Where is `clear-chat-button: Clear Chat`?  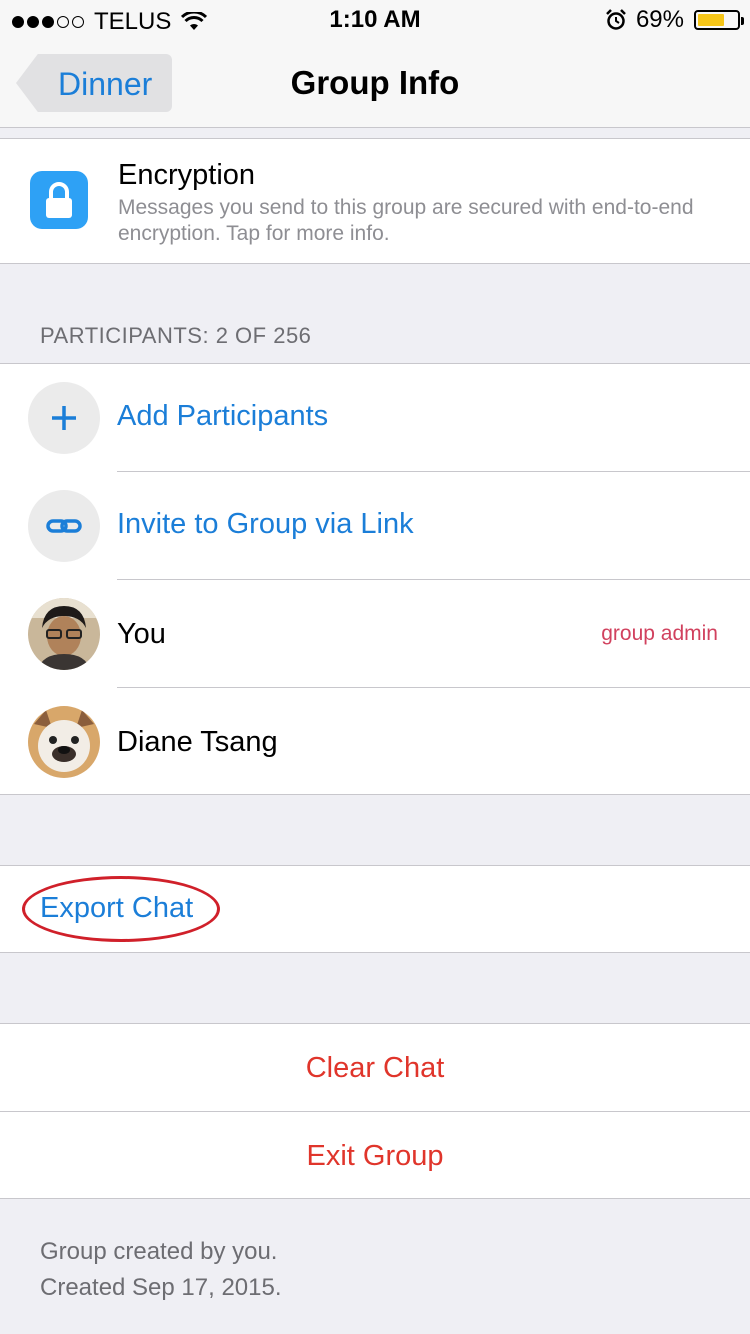
clear-chat-button: Clear Chat is located at coordinates (375, 1068).